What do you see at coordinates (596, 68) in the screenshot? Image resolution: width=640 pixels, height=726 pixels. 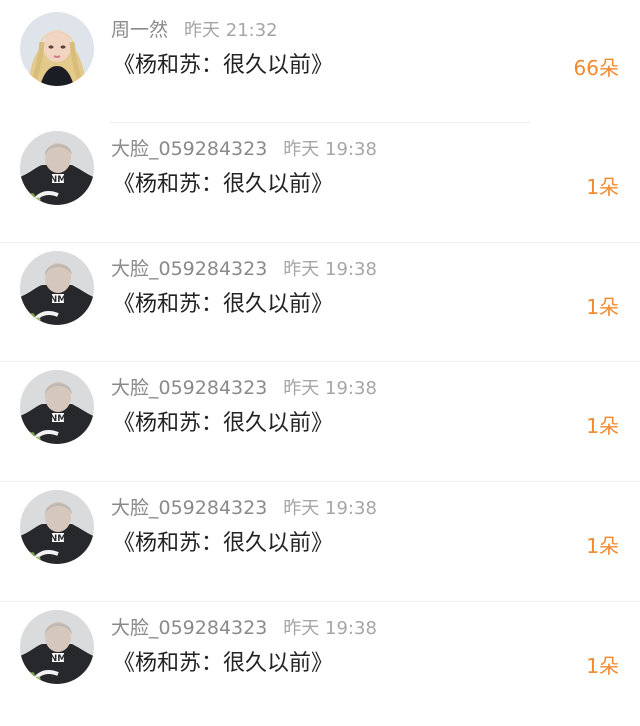 I see `flower-count: 66朵` at bounding box center [596, 68].